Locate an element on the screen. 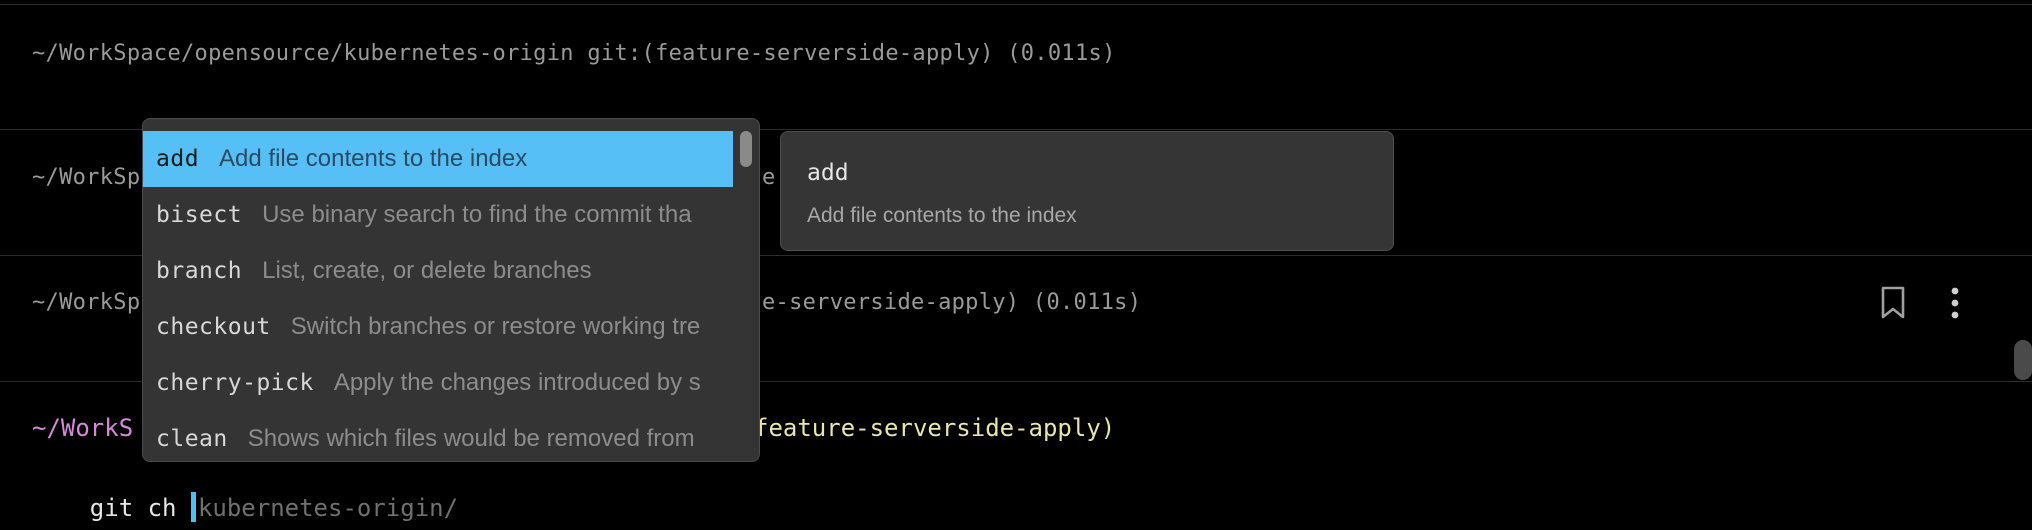 The height and width of the screenshot is (530, 2032). completion-scrollbar-thumb is located at coordinates (746, 149).